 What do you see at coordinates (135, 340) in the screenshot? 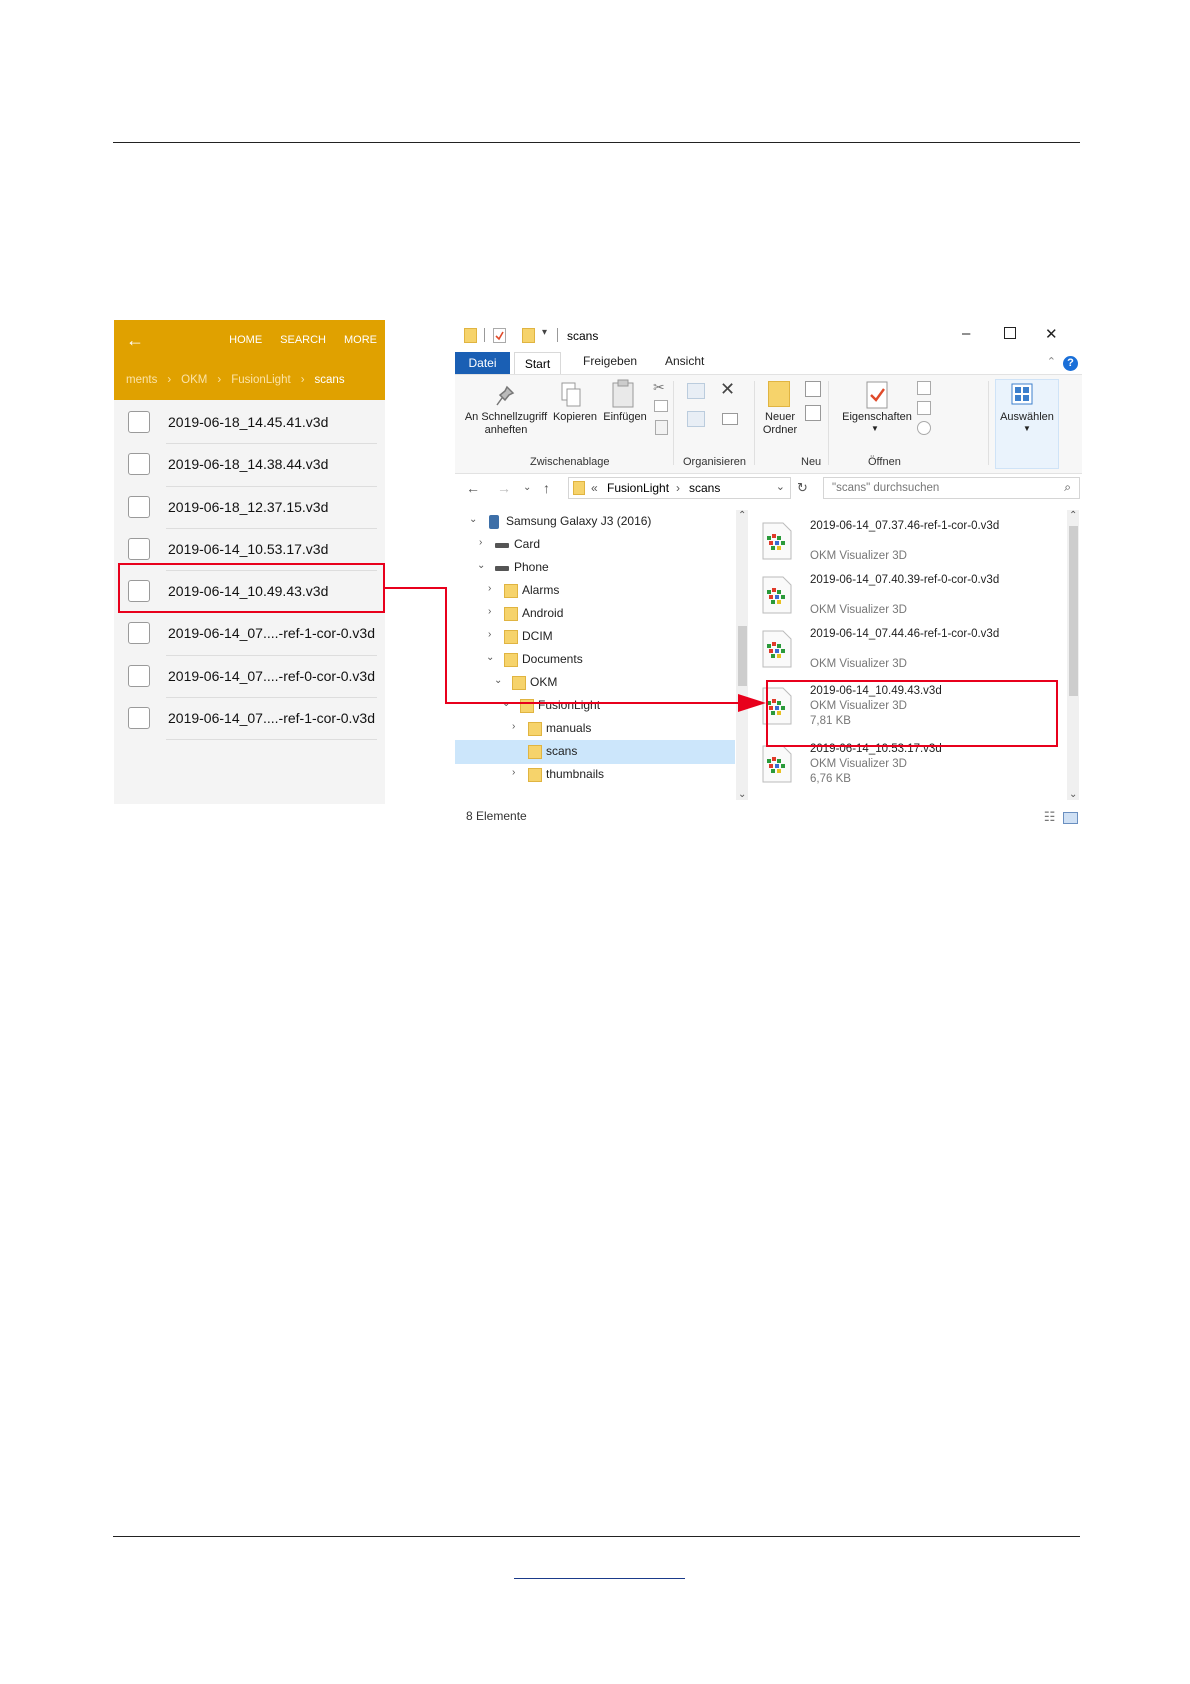
I see `back-arrow-icon: ←` at bounding box center [135, 340].